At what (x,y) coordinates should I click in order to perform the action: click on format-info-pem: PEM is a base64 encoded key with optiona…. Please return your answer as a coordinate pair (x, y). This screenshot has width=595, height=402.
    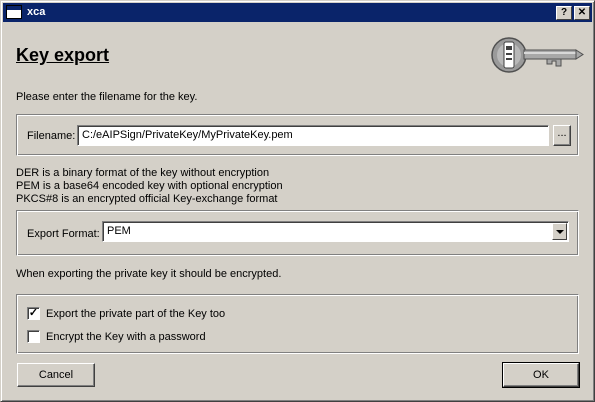
    Looking at the image, I should click on (149, 186).